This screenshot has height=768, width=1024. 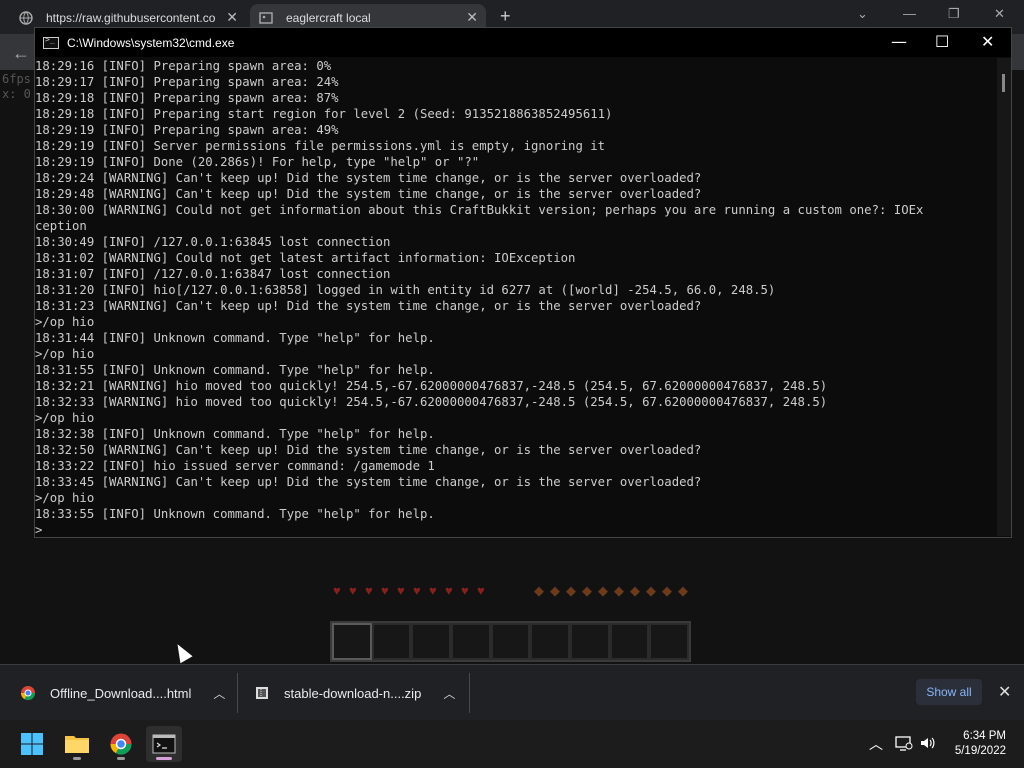 I want to click on zip-file-icon, so click(x=262, y=693).